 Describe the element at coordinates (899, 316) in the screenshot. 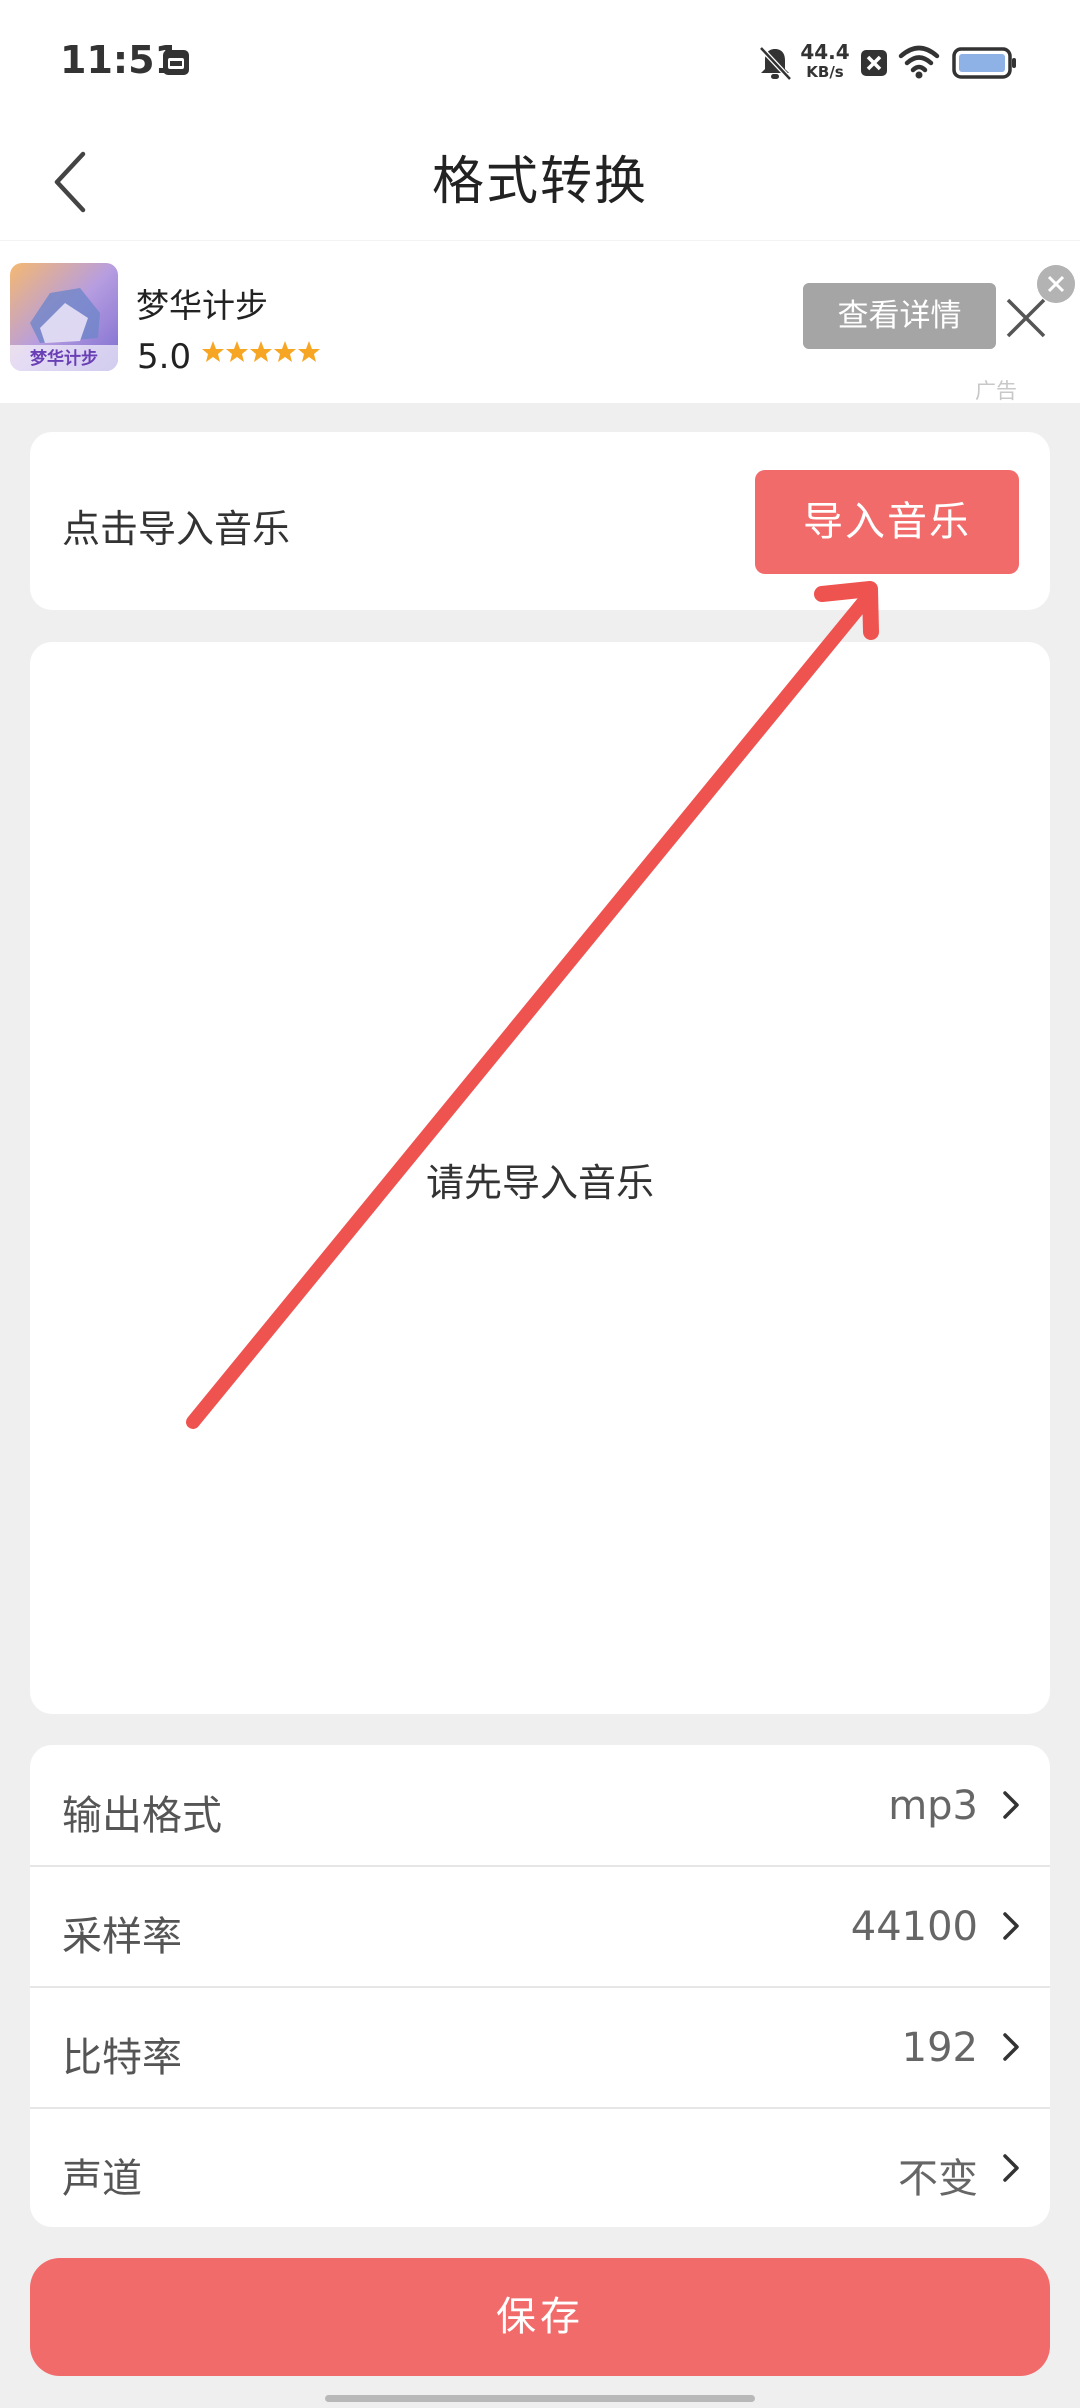

I see `view-details-button: 查看详情` at that location.